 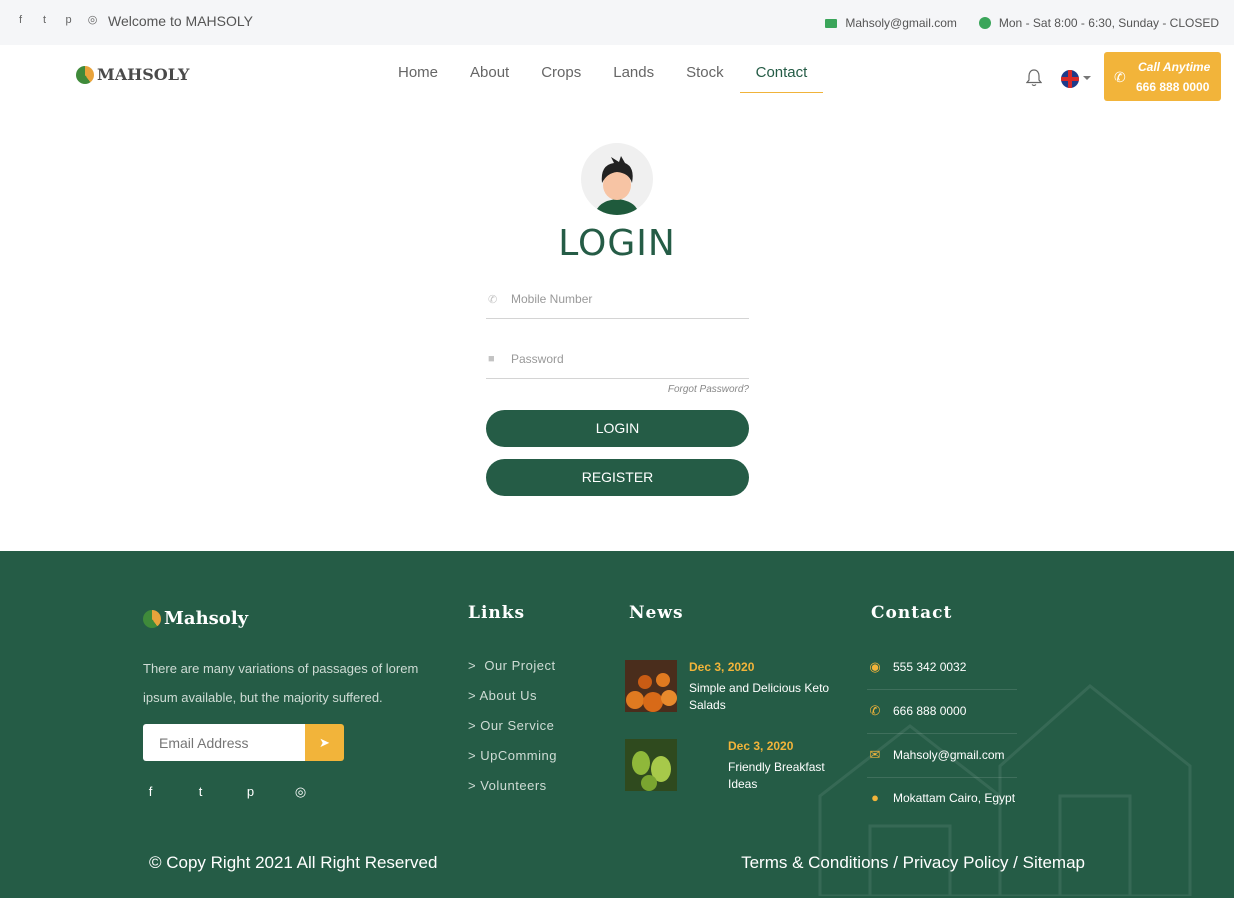 I want to click on envelope-icon, so click(x=831, y=23).